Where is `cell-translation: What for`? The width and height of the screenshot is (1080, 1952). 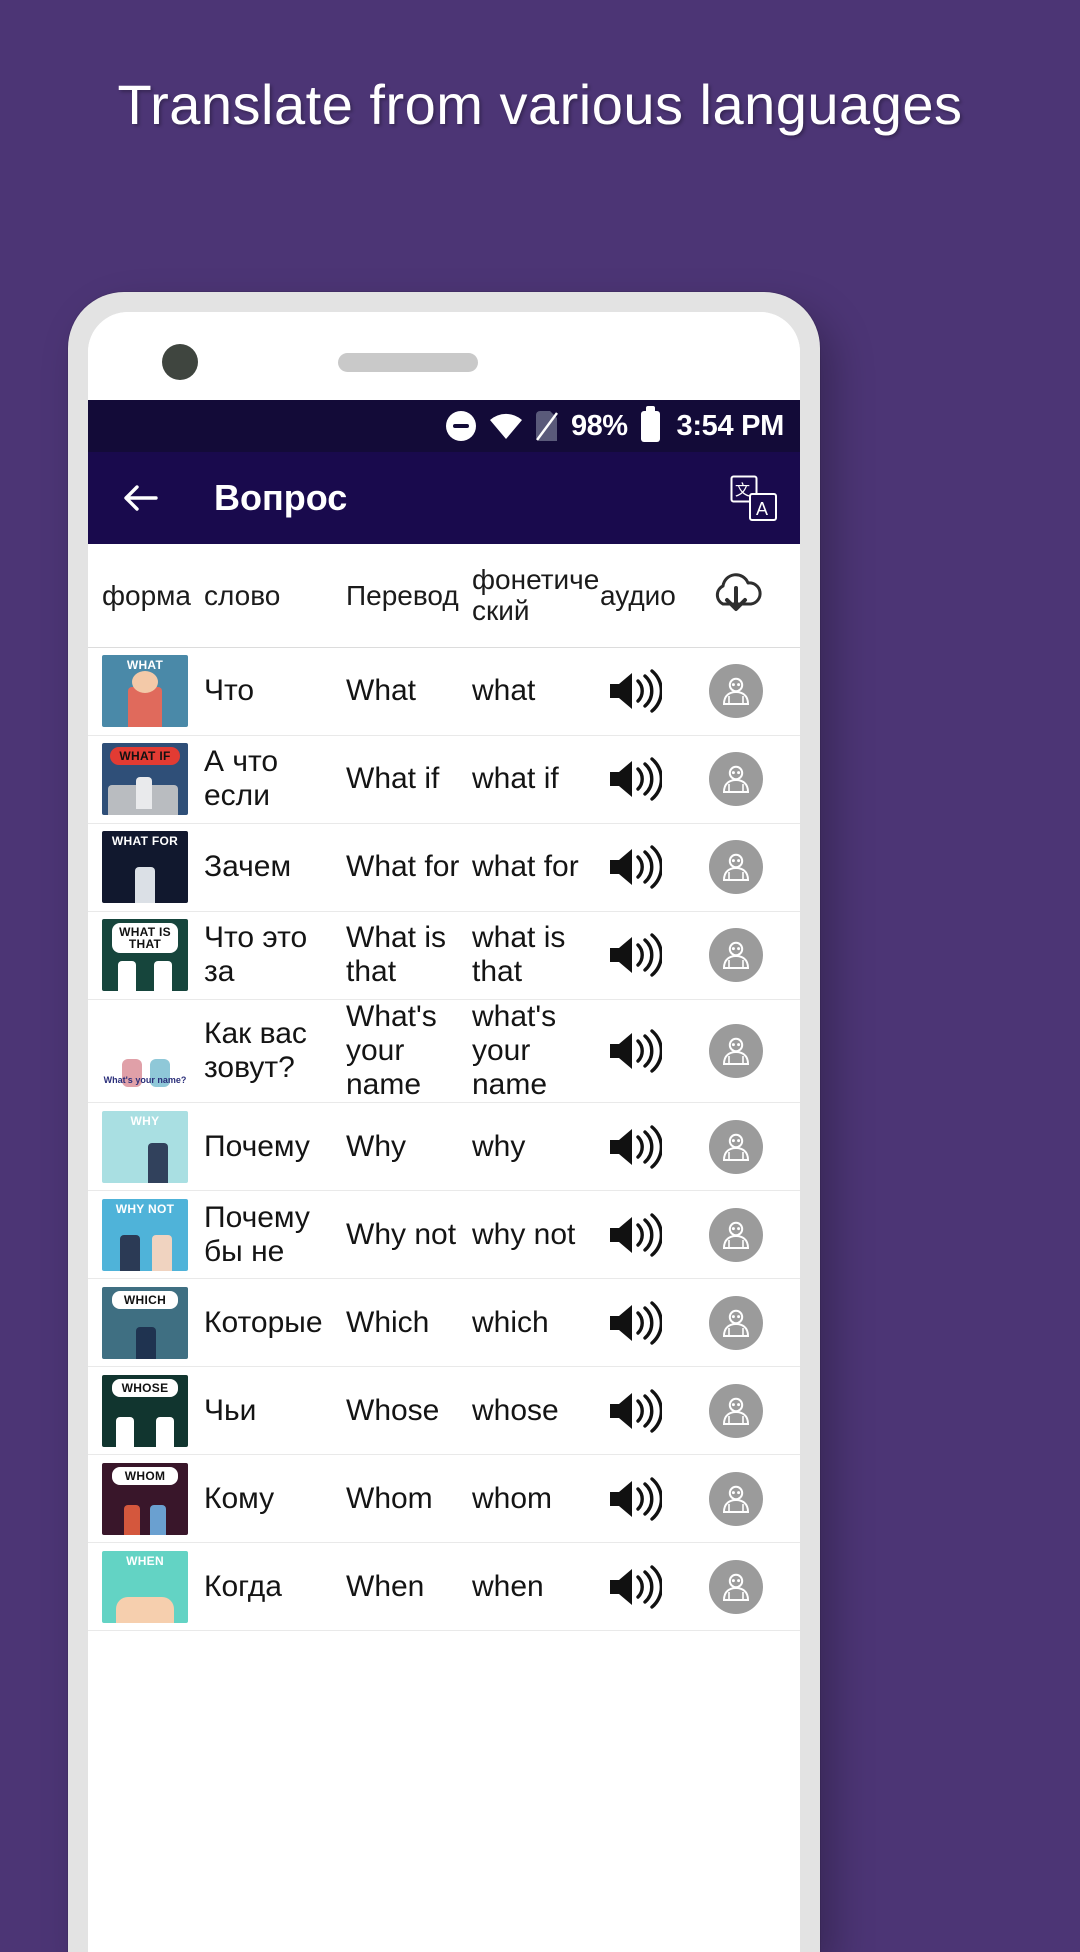 cell-translation: What for is located at coordinates (403, 867).